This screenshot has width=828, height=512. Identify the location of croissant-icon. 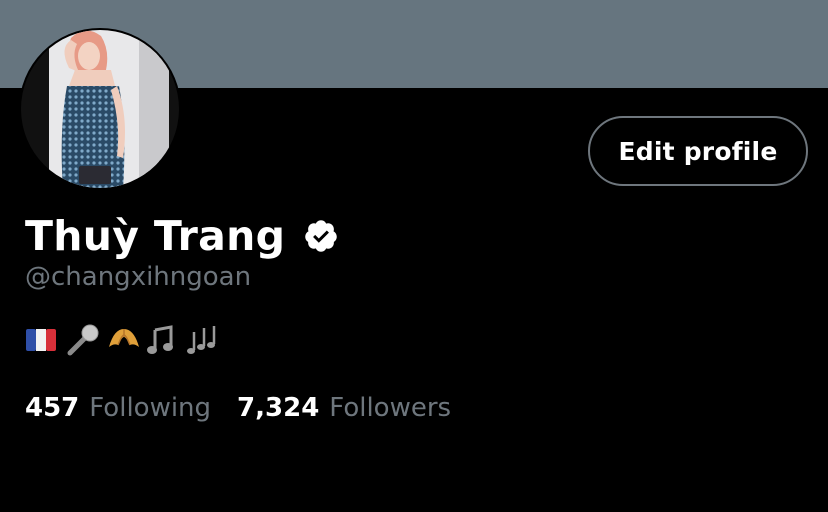
(126, 340).